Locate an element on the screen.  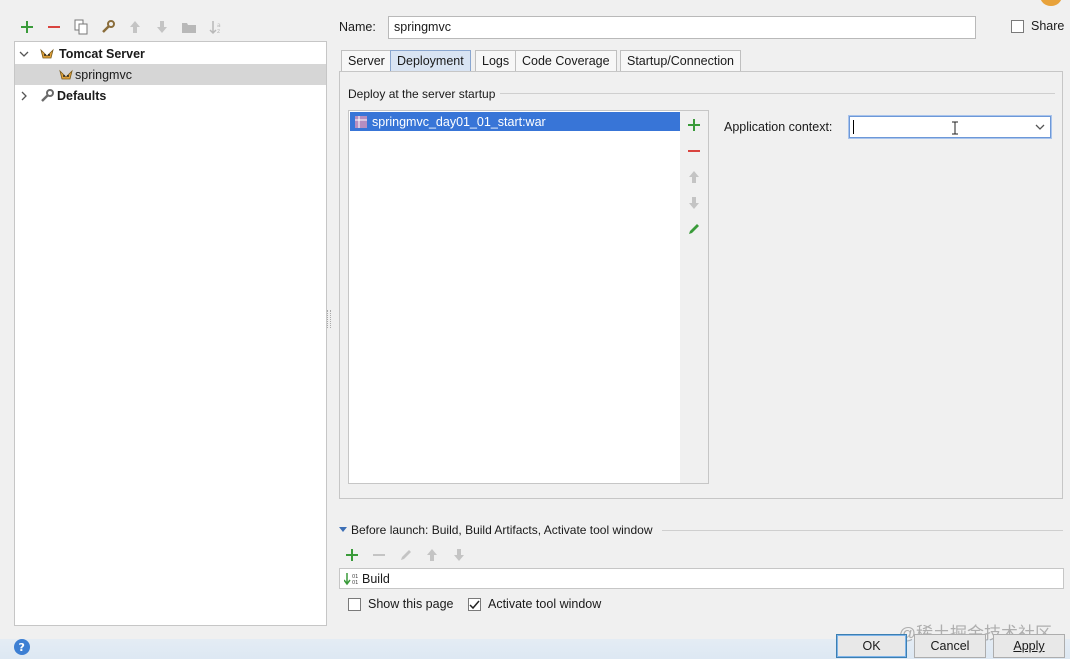
tree-node-defaults: Defaults is located at coordinates (170, 95).